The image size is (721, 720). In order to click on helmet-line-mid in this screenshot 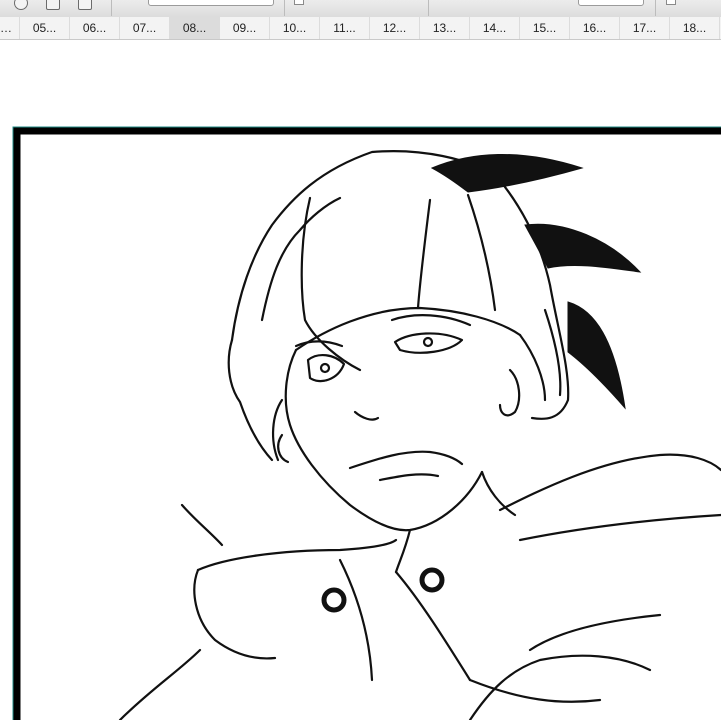, I will do `click(424, 254)`.